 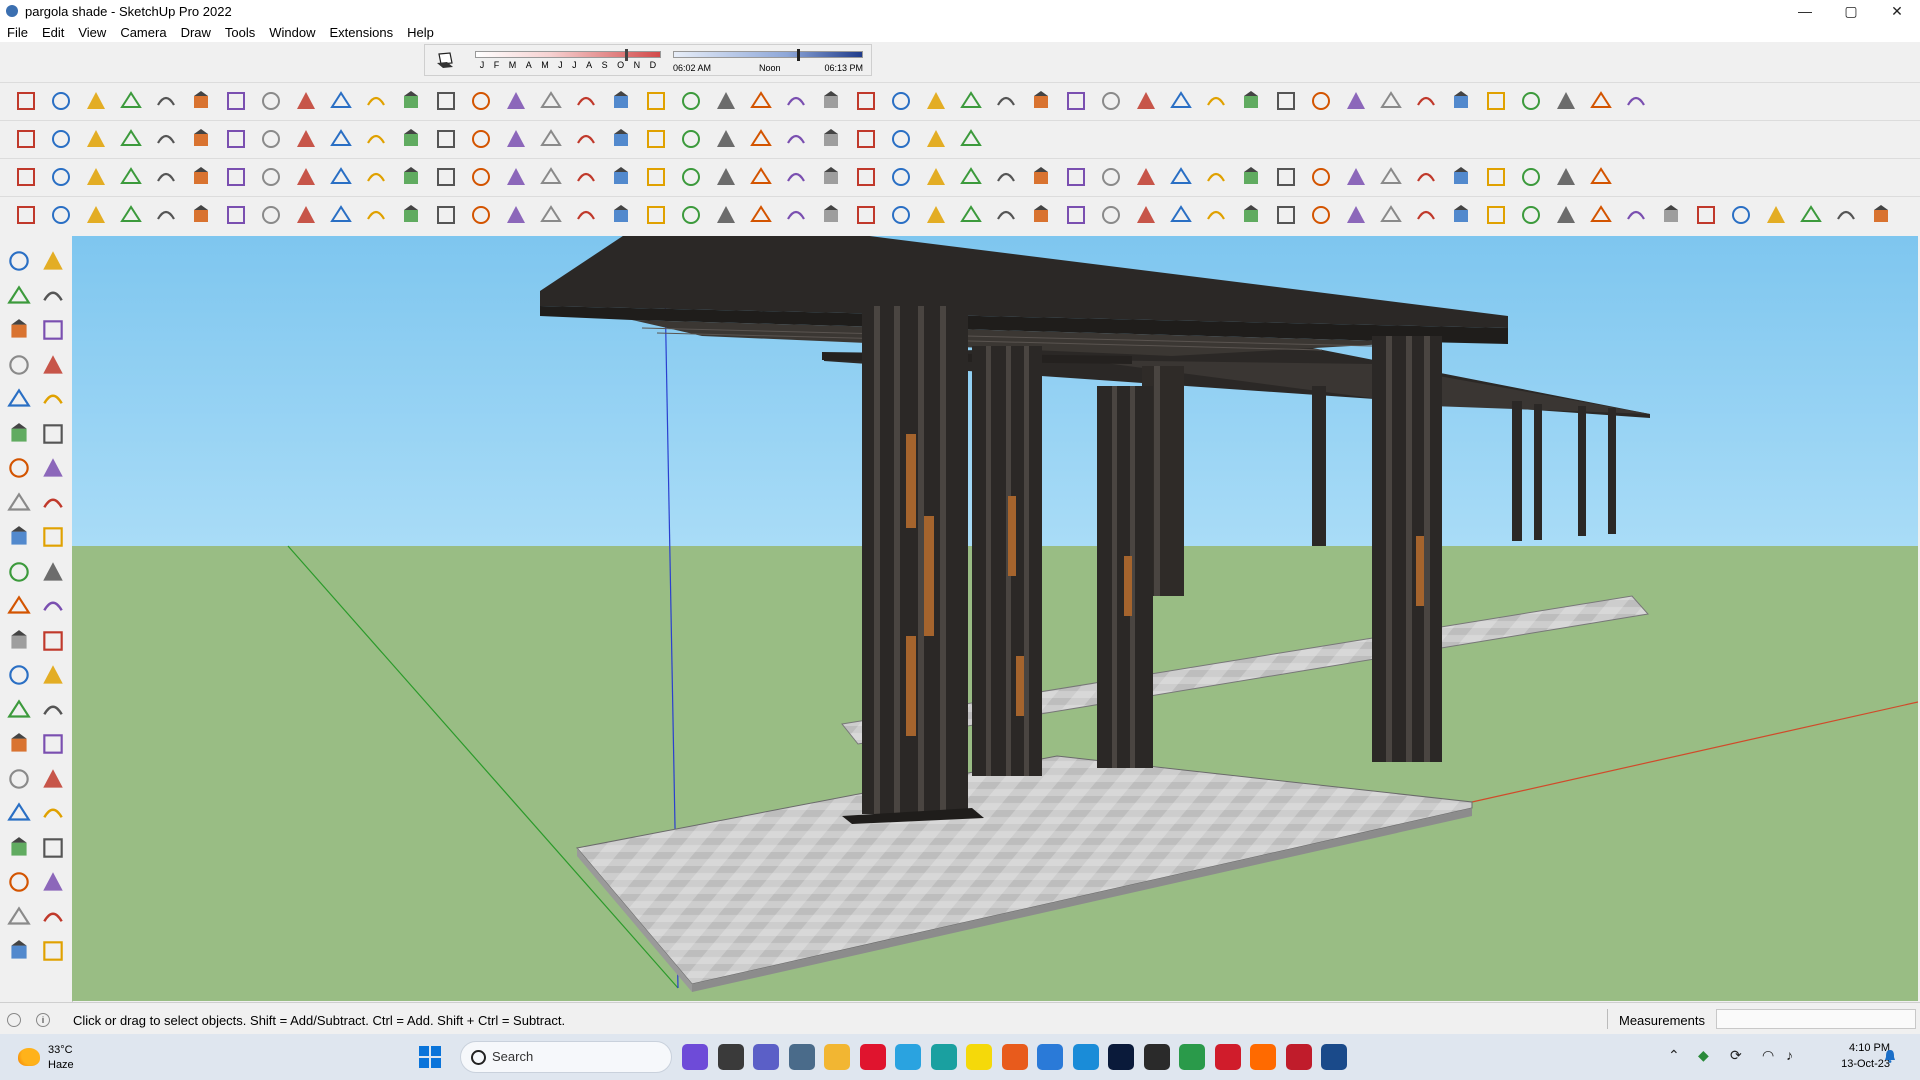 I want to click on menu-tools: Tools, so click(x=240, y=32).